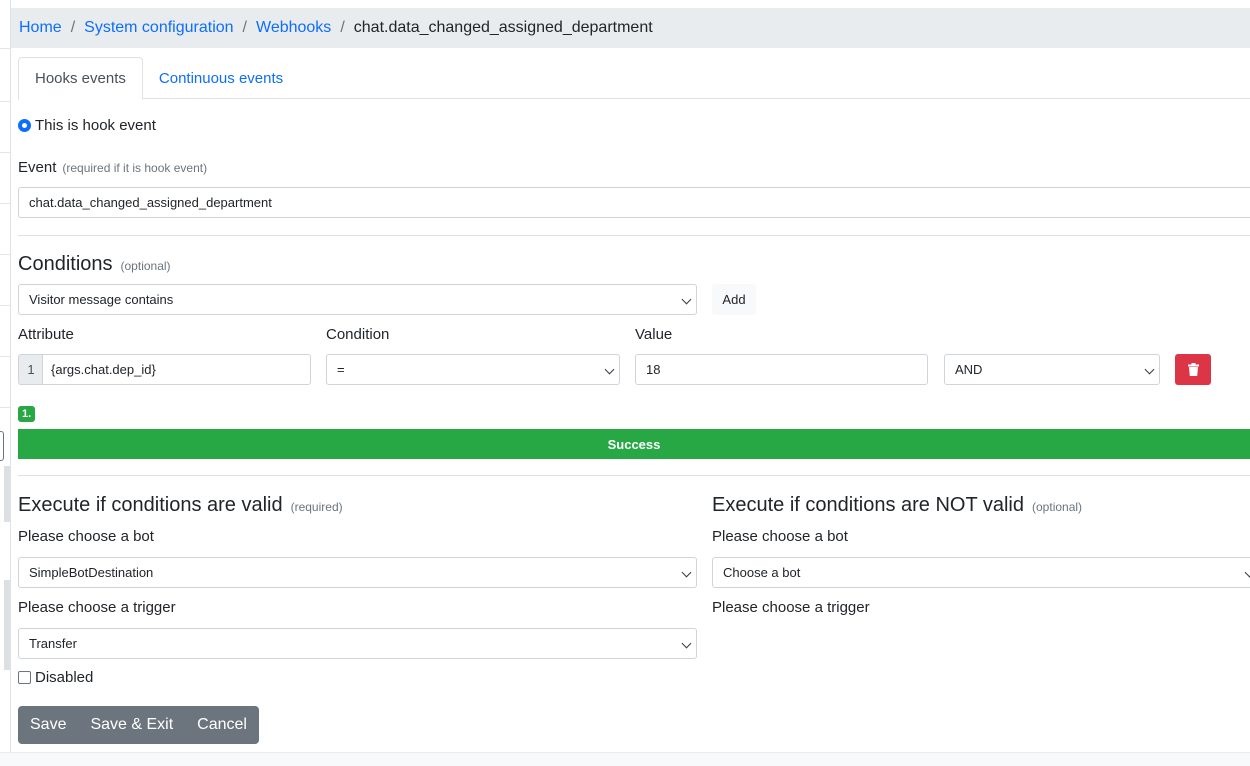 The image size is (1250, 766). What do you see at coordinates (1052, 369) in the screenshot?
I see `logic-operator-select: AND` at bounding box center [1052, 369].